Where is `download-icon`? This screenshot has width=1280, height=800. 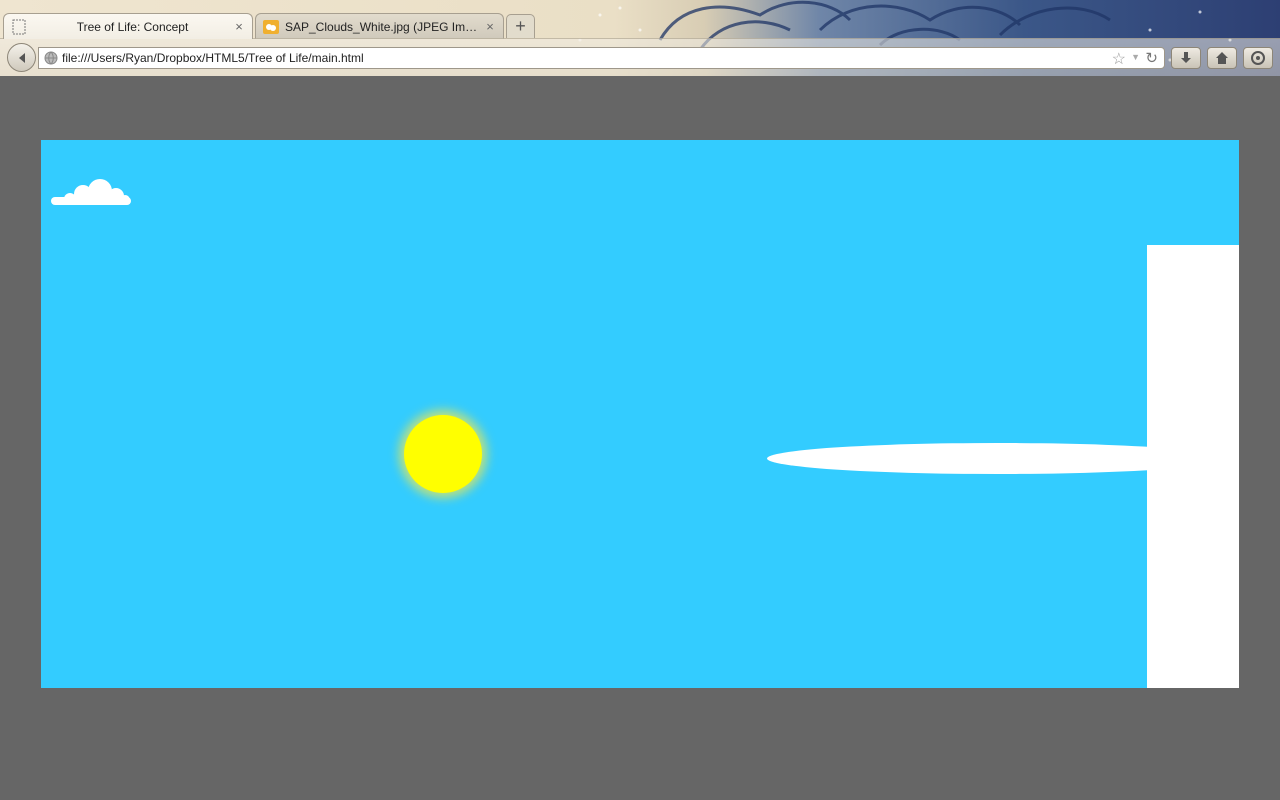 download-icon is located at coordinates (1186, 57).